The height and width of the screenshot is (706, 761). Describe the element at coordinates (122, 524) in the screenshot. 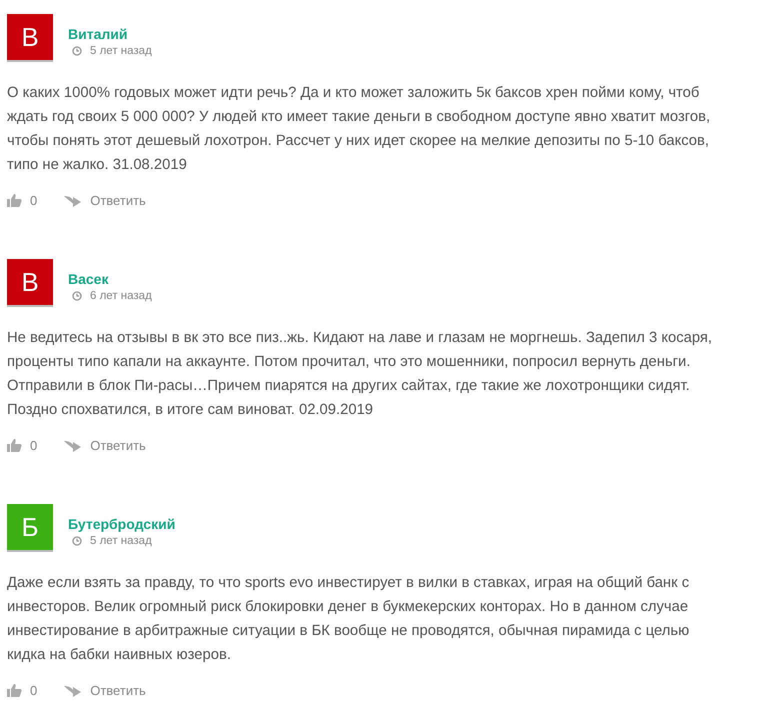

I see `author-name: Бутербродский` at that location.